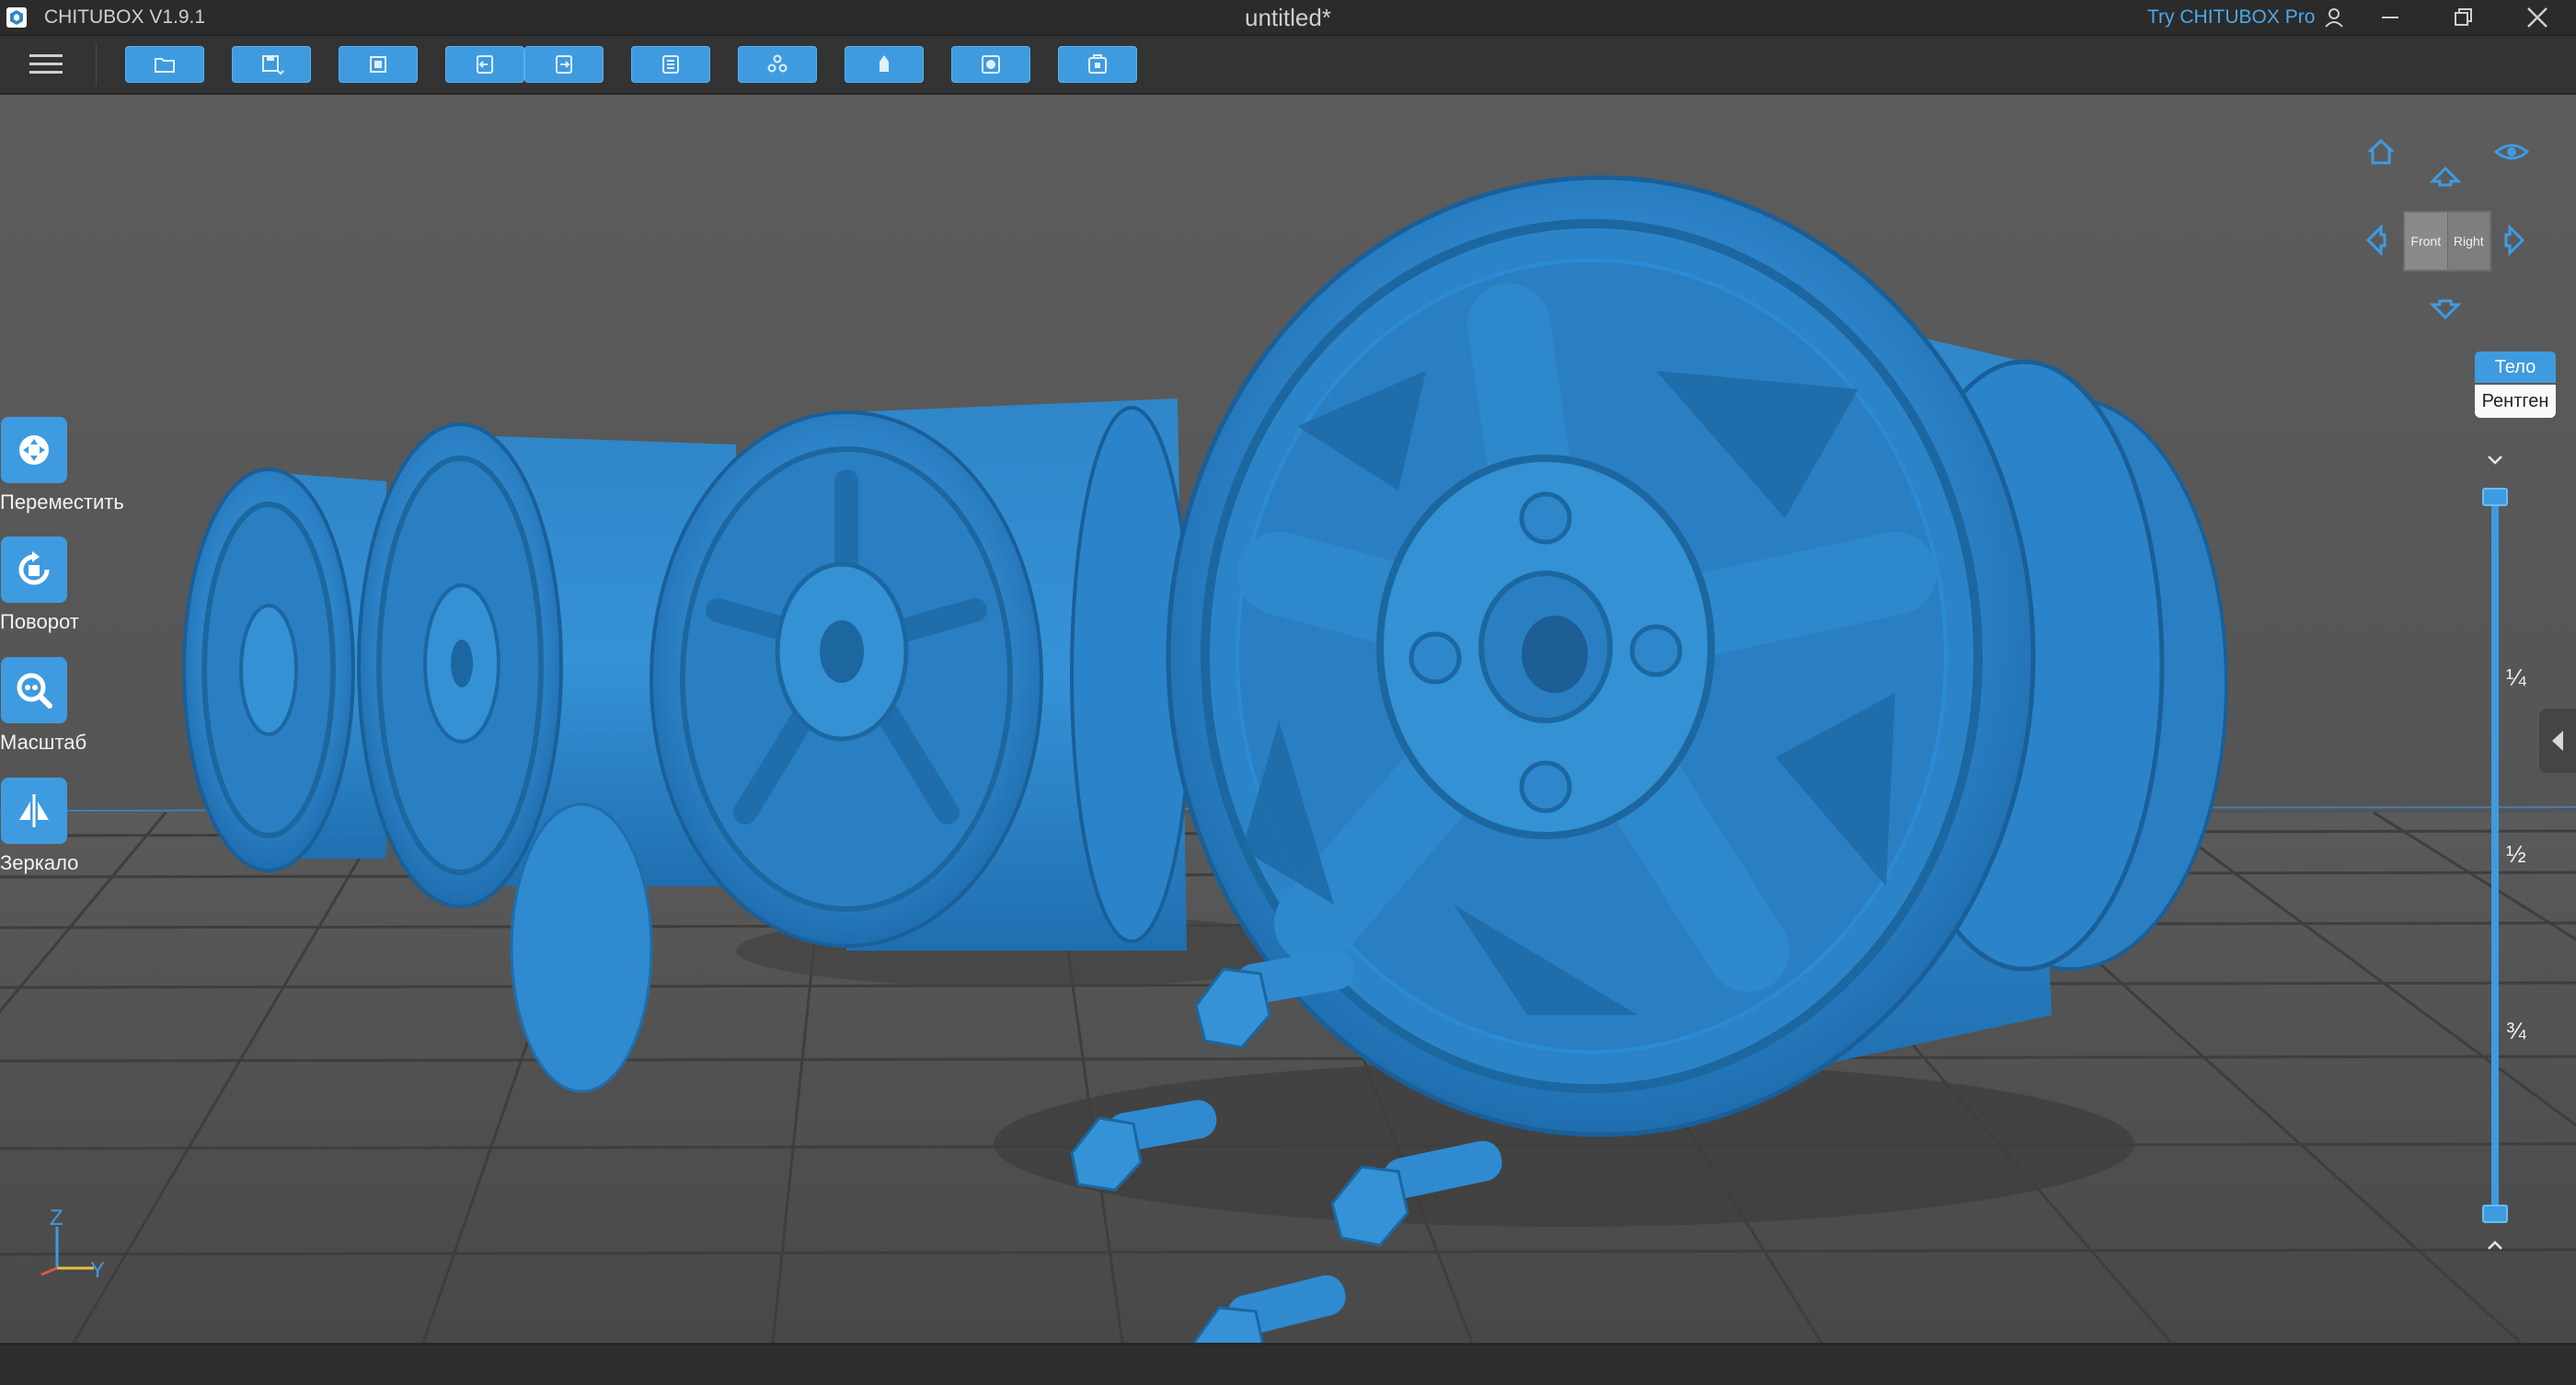 This screenshot has width=2576, height=1385. Describe the element at coordinates (39, 862) in the screenshot. I see `mirror-tool-label: Зеркало` at that location.